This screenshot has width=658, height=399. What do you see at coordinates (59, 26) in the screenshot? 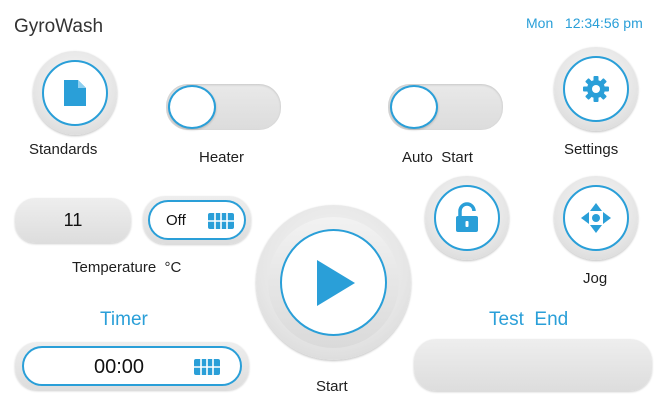
I see `app-title: GyroWash` at bounding box center [59, 26].